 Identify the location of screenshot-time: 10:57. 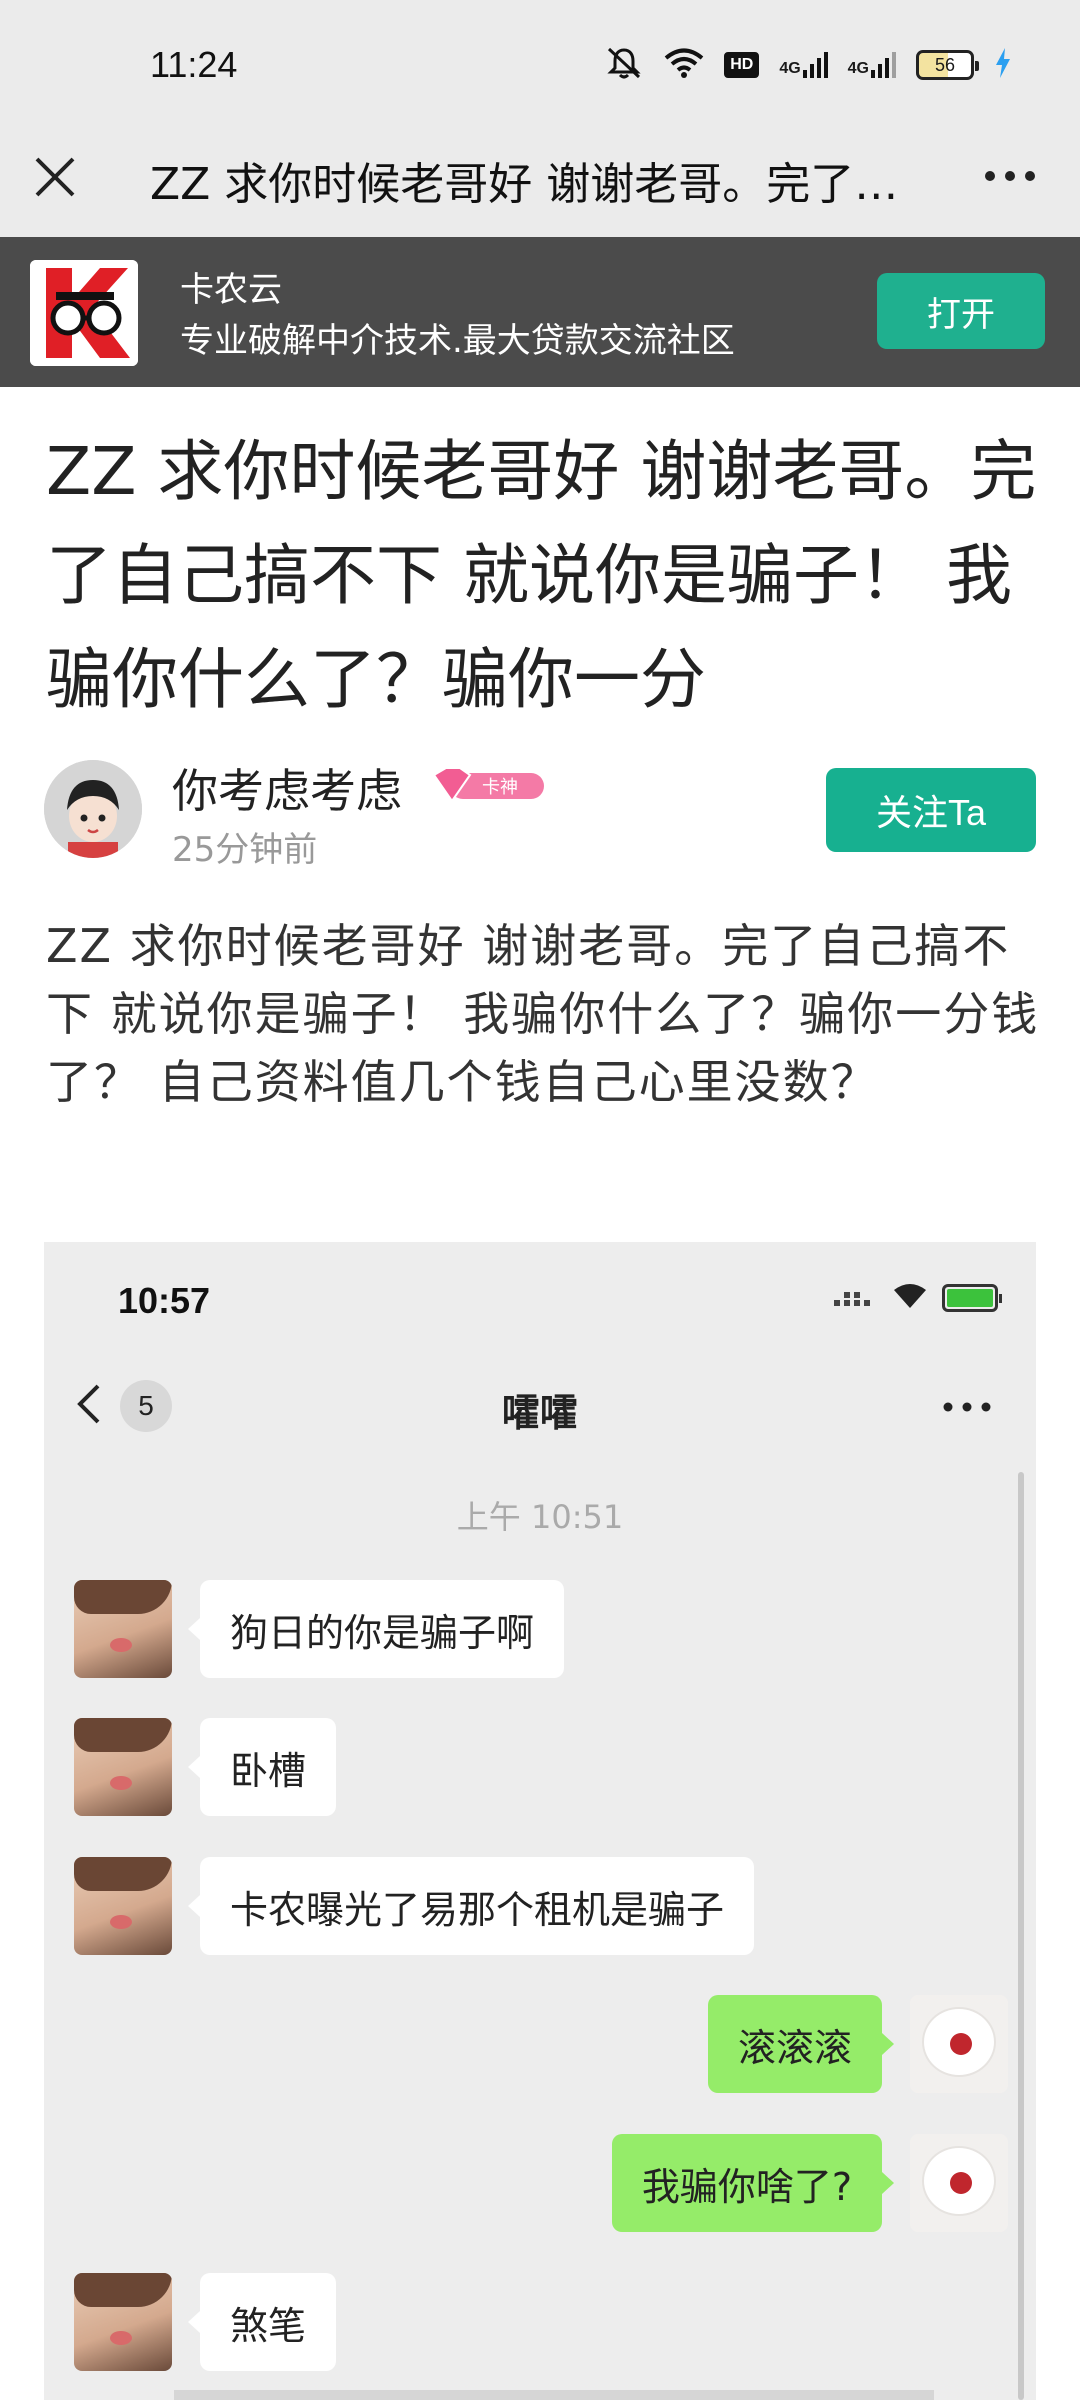
(164, 1300).